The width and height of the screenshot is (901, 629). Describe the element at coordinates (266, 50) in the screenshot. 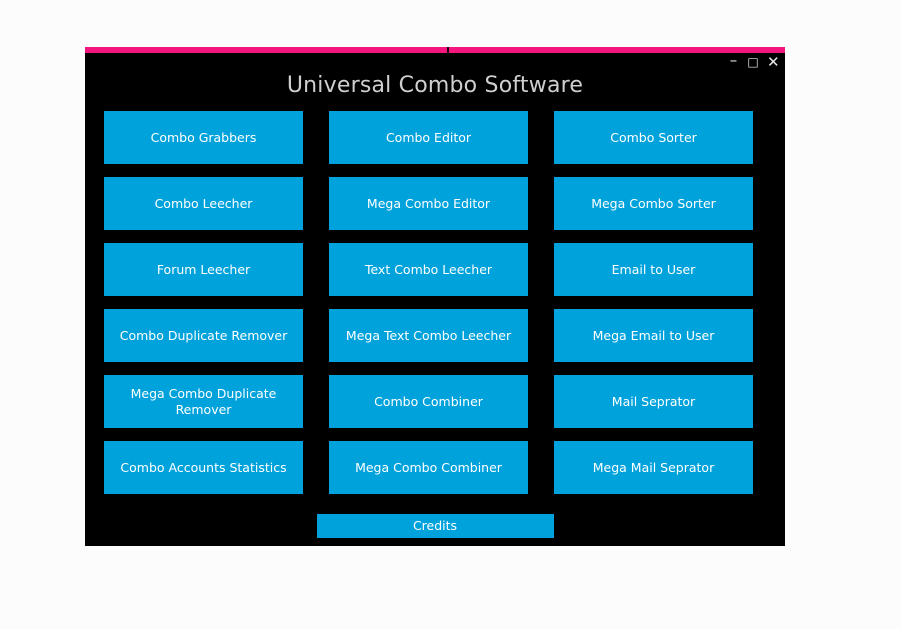

I see `accent-bar-left-segment` at that location.